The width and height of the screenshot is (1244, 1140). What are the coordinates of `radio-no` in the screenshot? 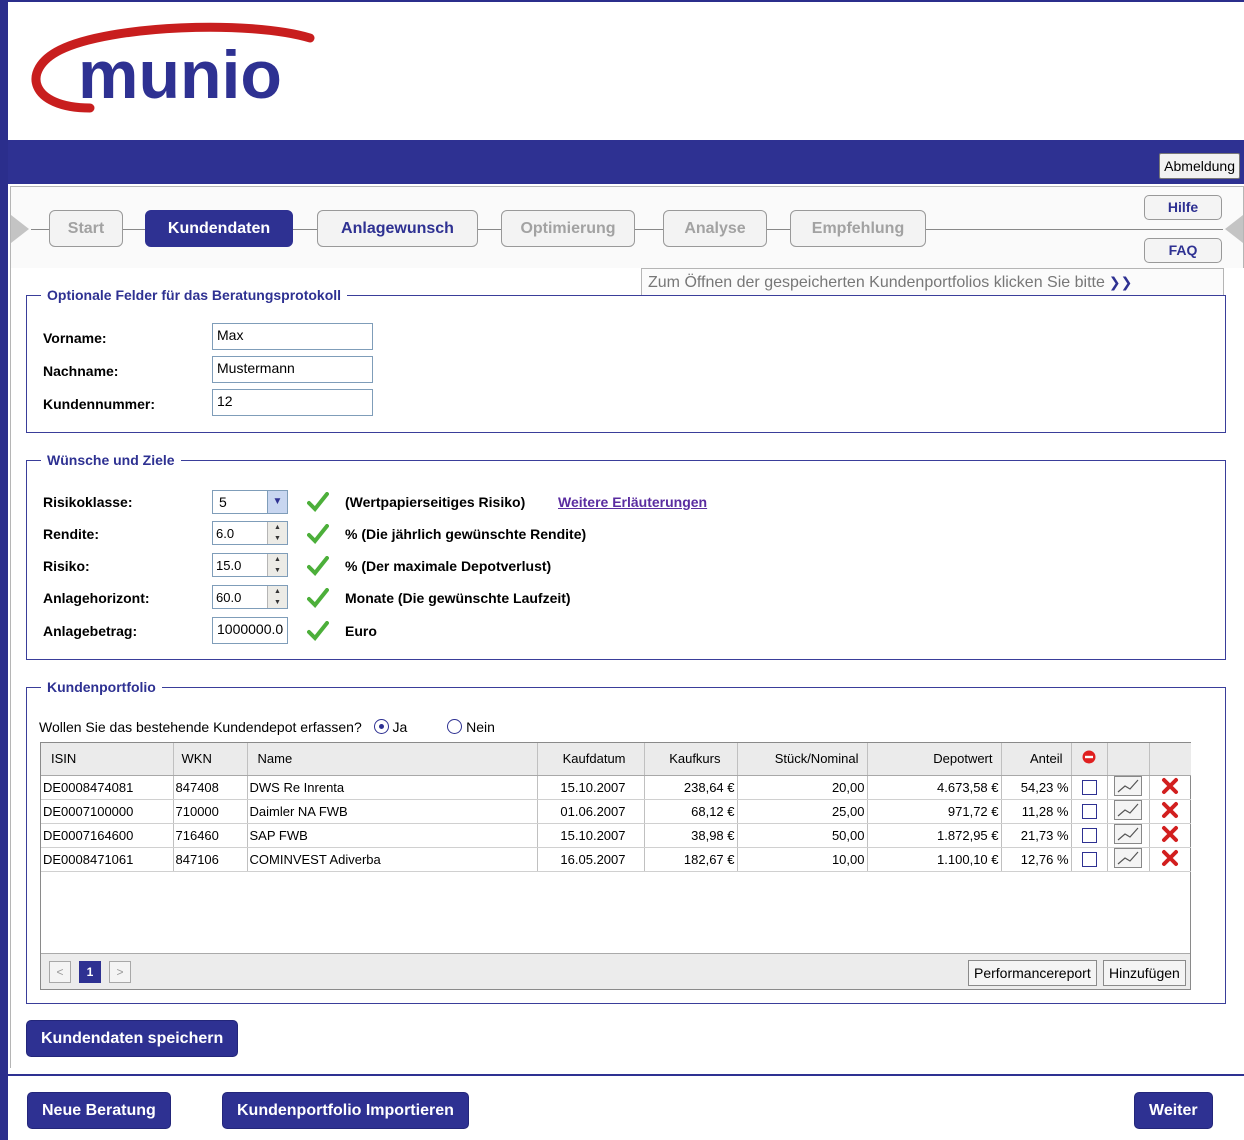 It's located at (455, 726).